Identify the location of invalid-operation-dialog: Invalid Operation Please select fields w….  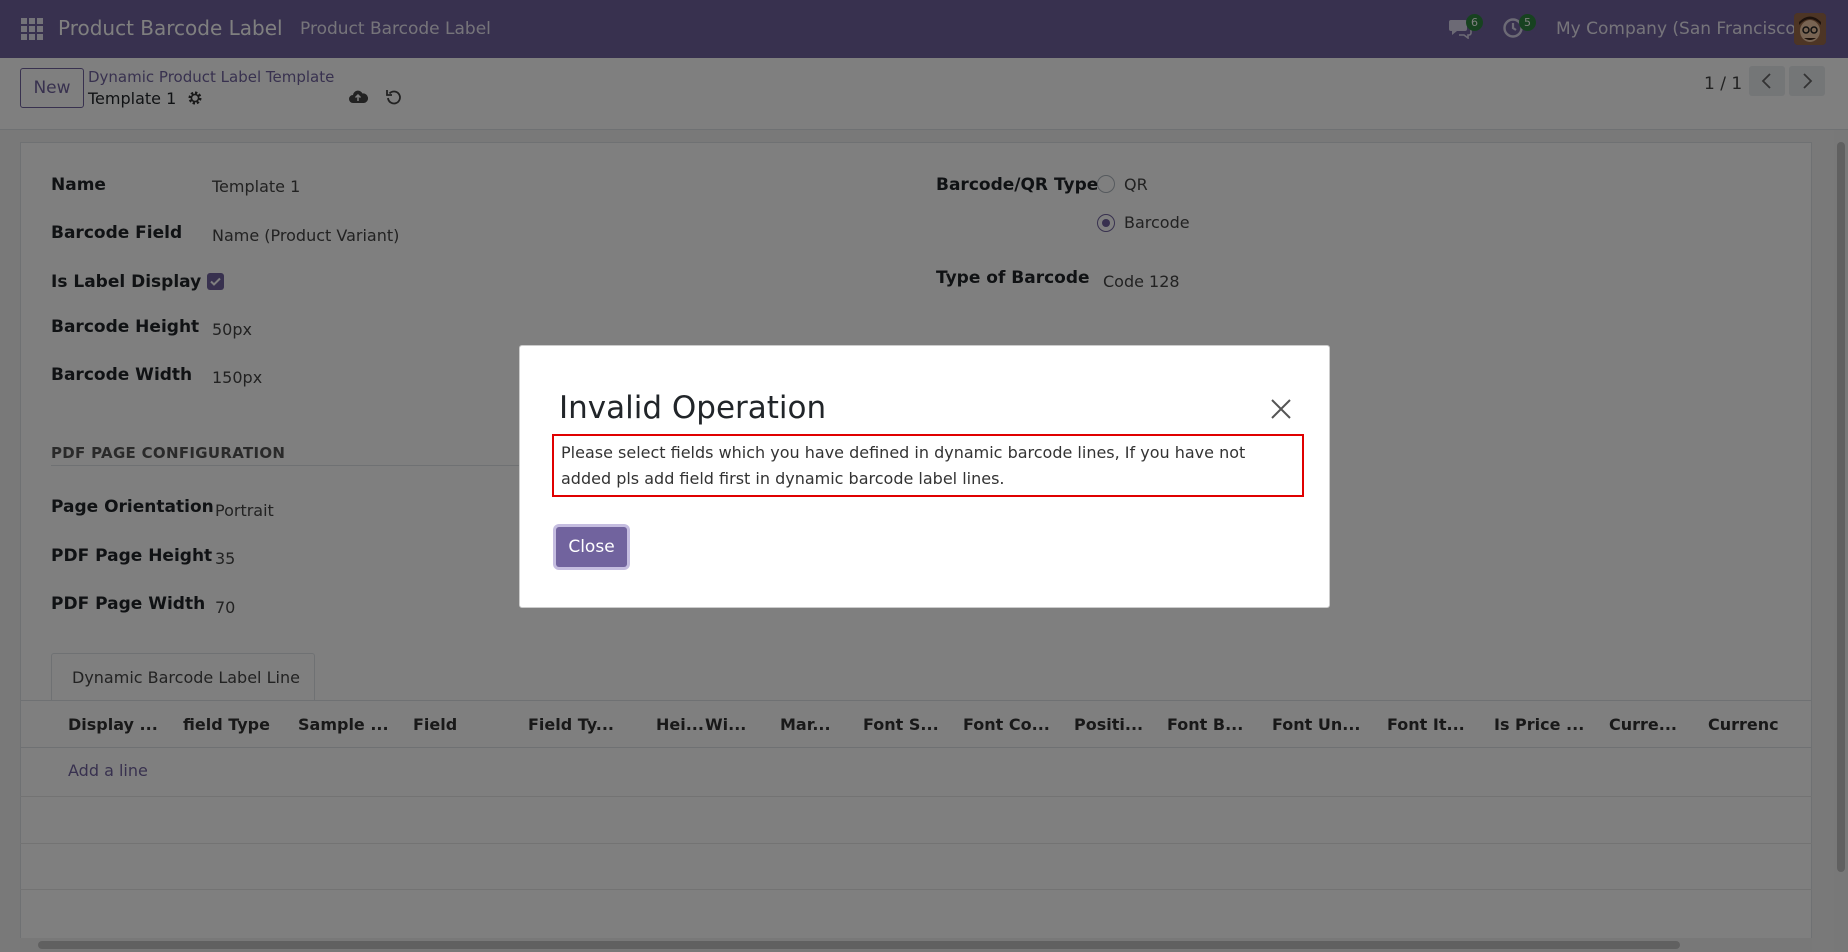
(924, 476).